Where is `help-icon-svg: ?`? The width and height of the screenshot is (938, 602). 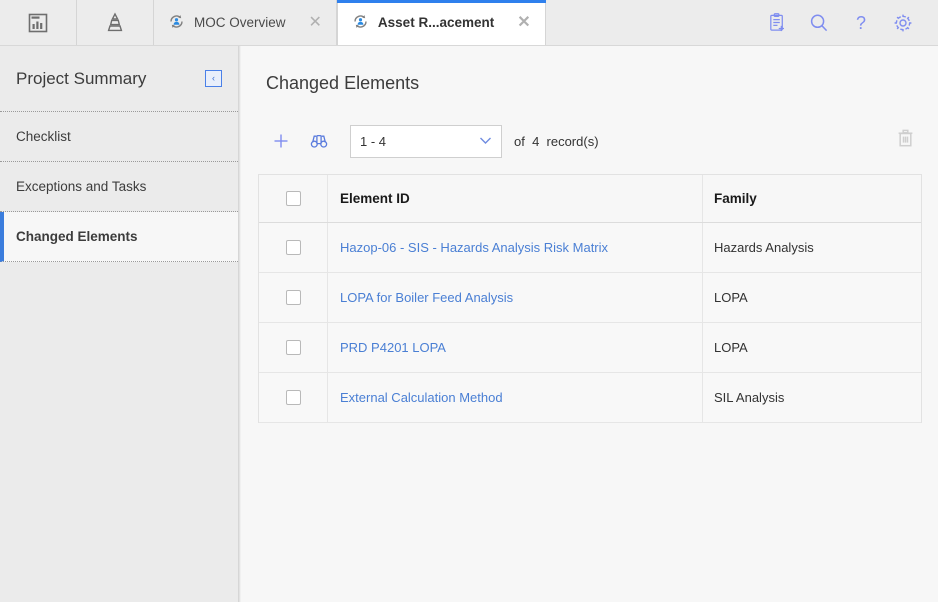 help-icon-svg: ? is located at coordinates (861, 23).